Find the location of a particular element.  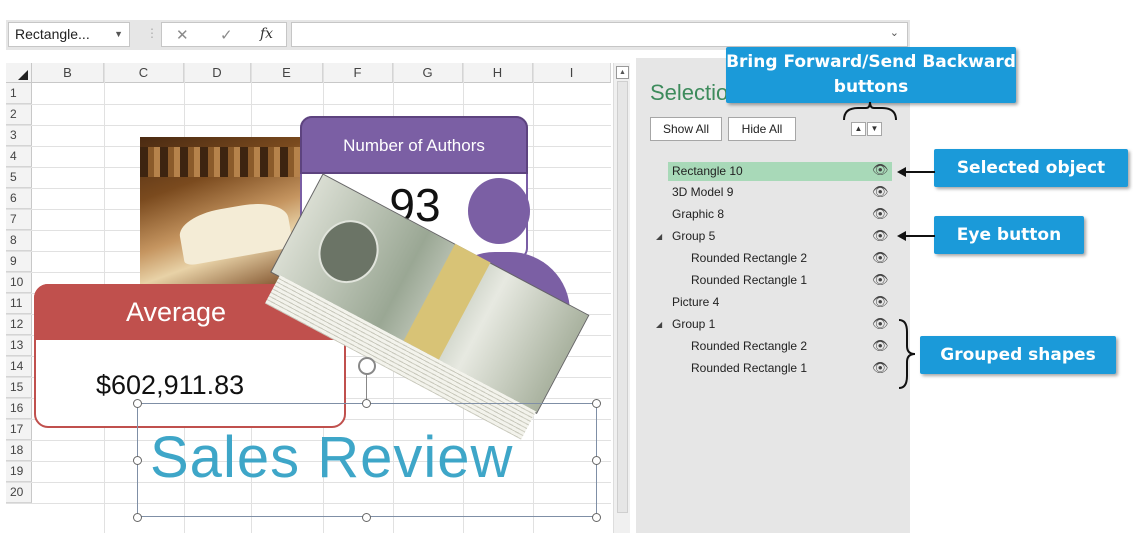

row-header: 1 is located at coordinates (19, 93).